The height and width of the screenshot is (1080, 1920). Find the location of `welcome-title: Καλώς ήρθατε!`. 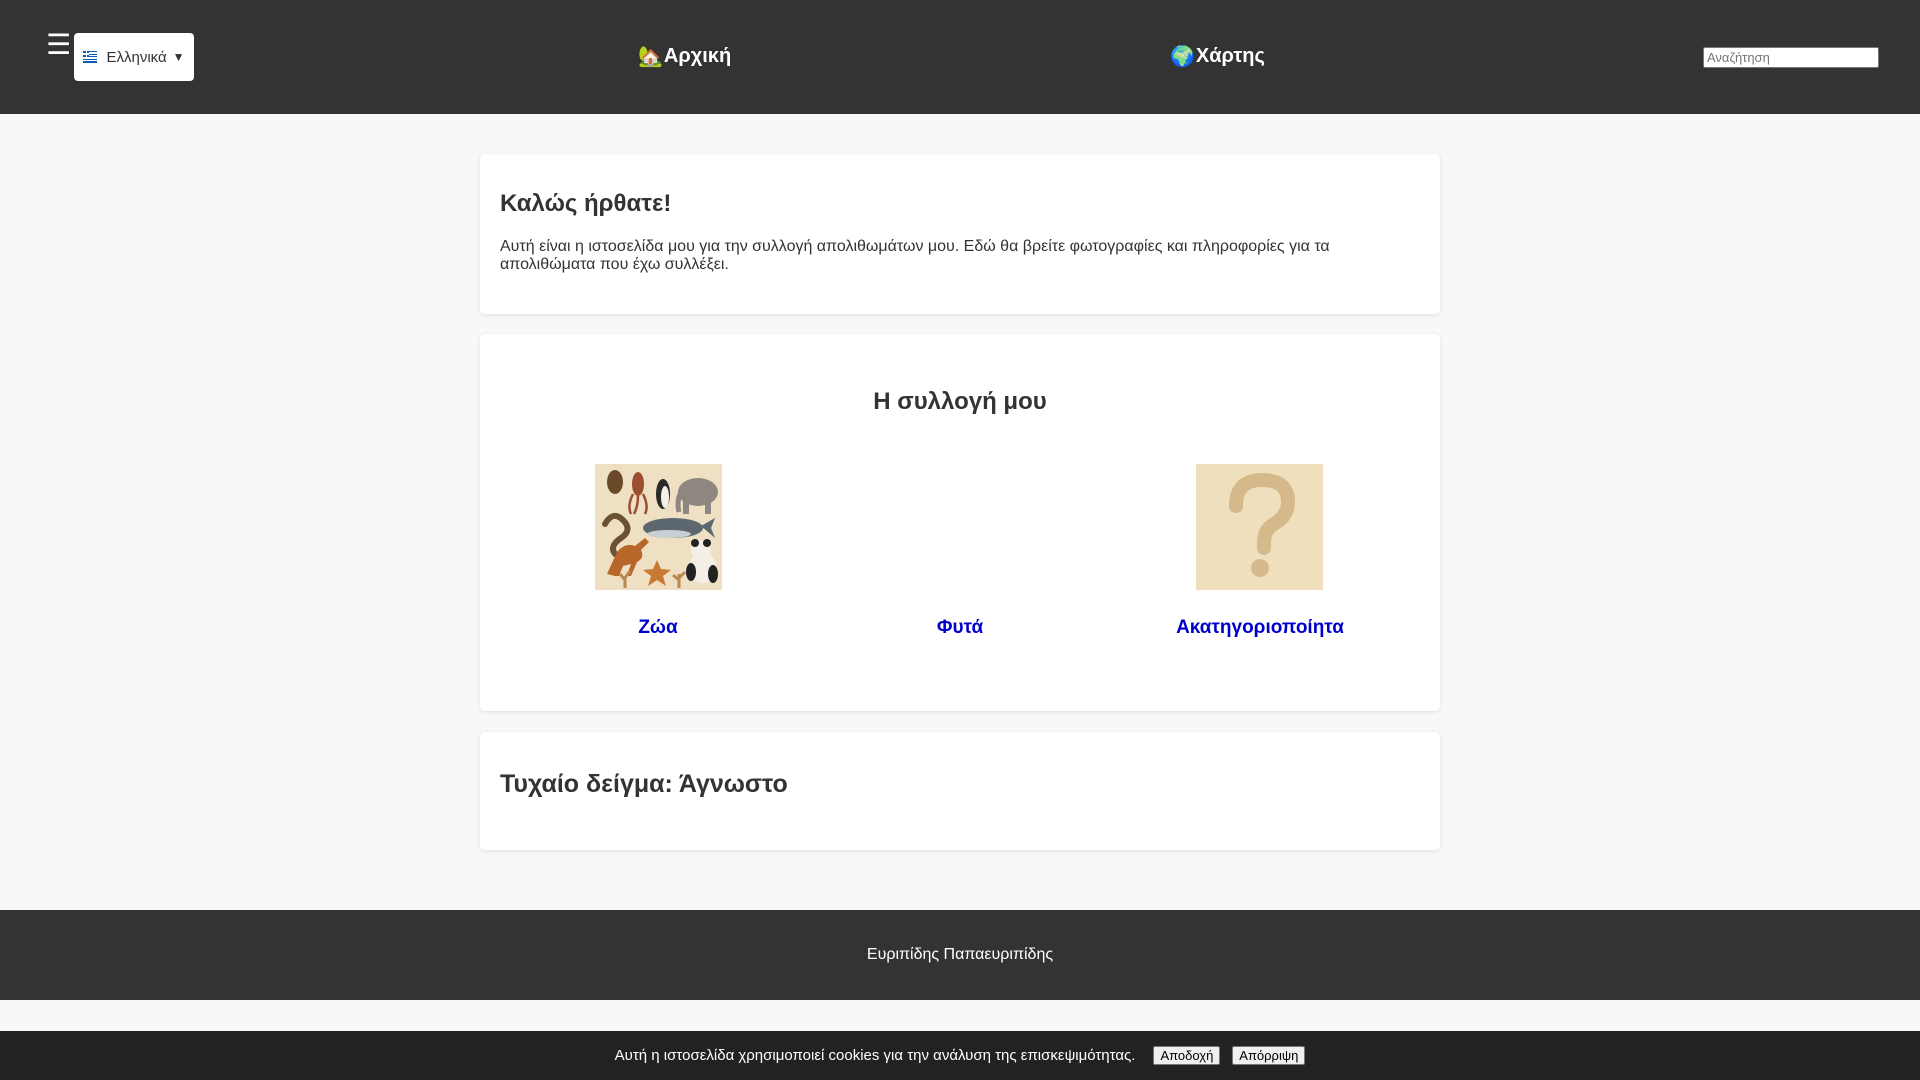

welcome-title: Καλώς ήρθατε! is located at coordinates (586, 203).